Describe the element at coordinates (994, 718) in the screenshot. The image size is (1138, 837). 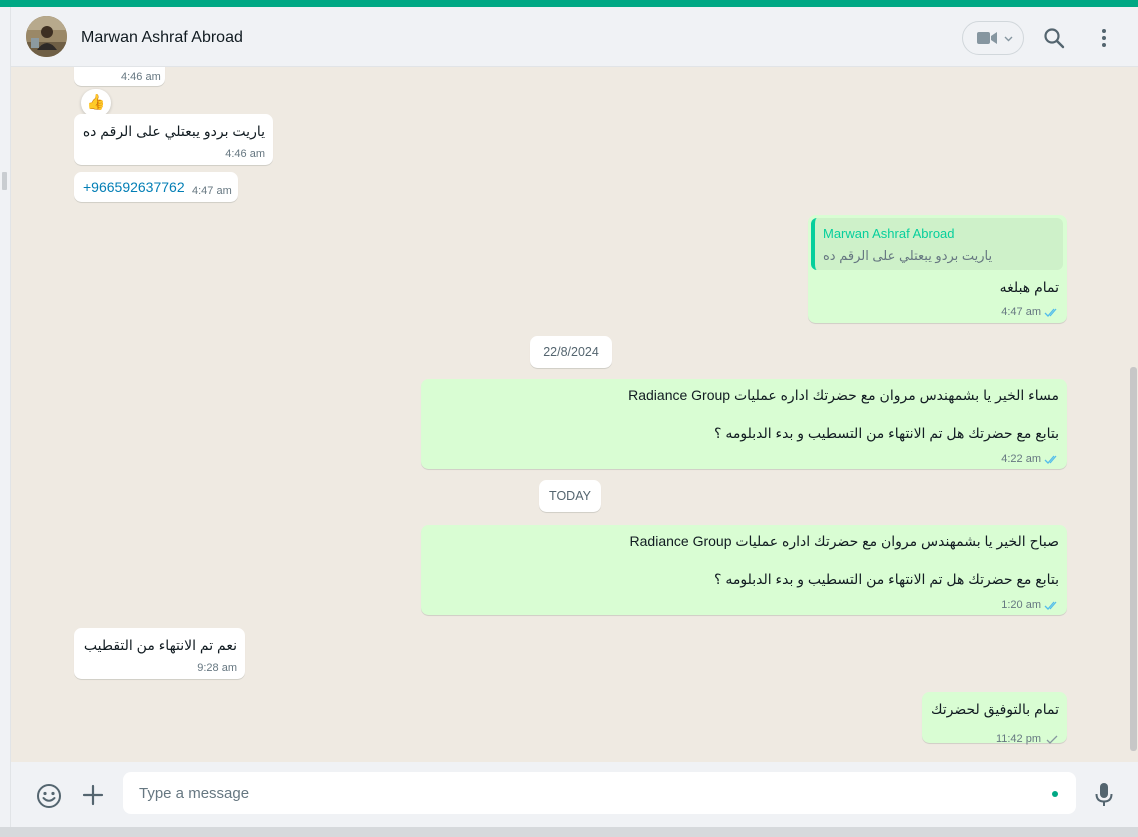
I see `message-bubble-outgoing: تمام بالتوفيق لحضرتك 11:42 pm` at that location.